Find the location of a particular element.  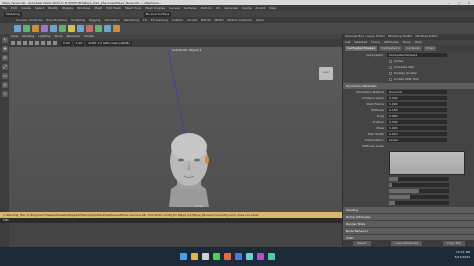

menu-item-deform: Deform is located at coordinates (206, 8).